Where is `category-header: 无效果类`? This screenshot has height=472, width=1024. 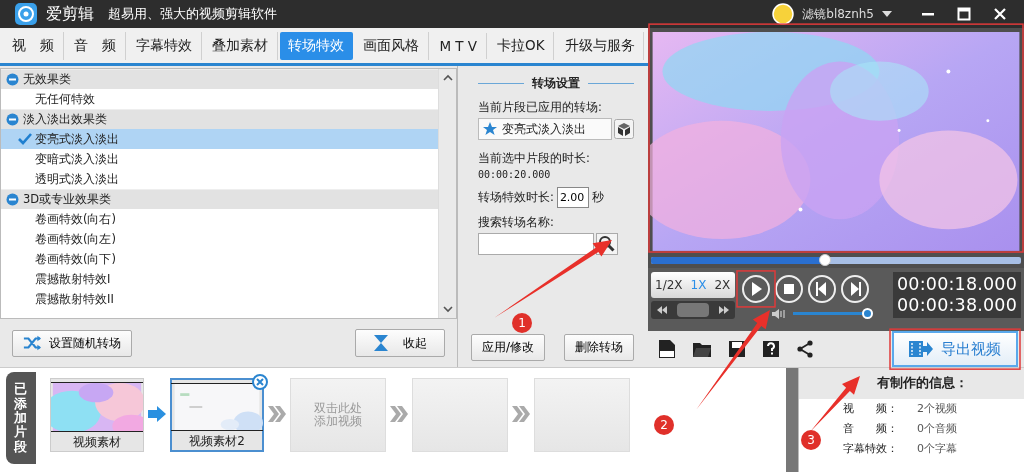
category-header: 无效果类 is located at coordinates (219, 79).